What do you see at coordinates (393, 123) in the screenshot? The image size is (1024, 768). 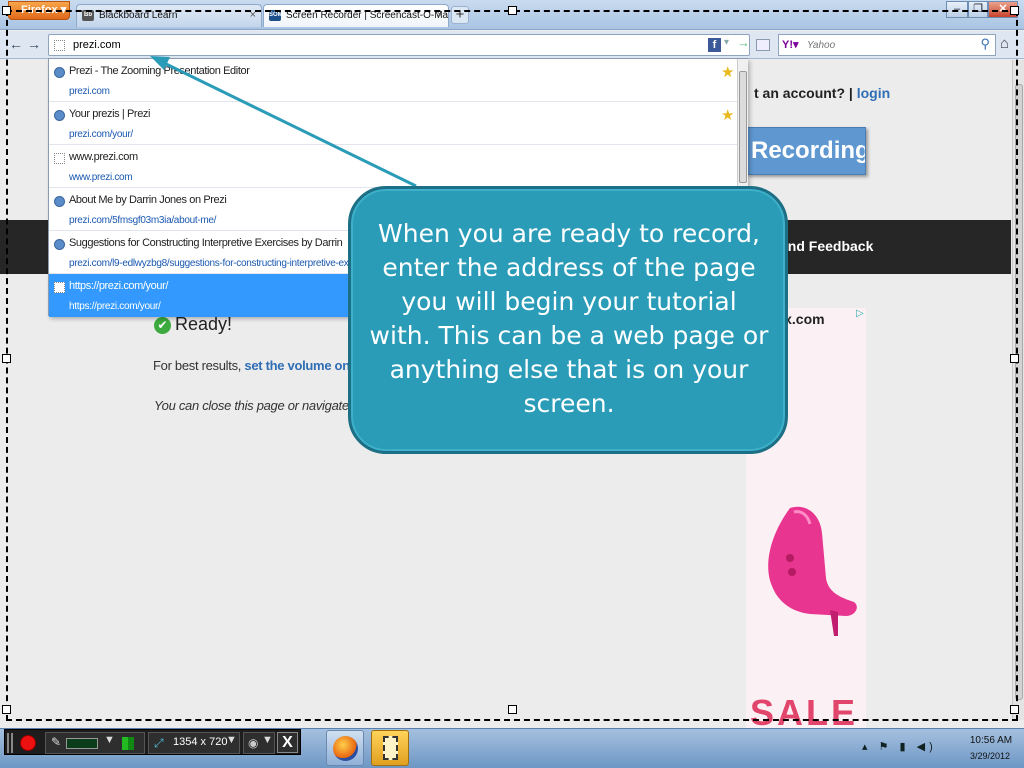 I see `suggestion-item: Your prezis | Prezi prezi.com/your/ ★` at bounding box center [393, 123].